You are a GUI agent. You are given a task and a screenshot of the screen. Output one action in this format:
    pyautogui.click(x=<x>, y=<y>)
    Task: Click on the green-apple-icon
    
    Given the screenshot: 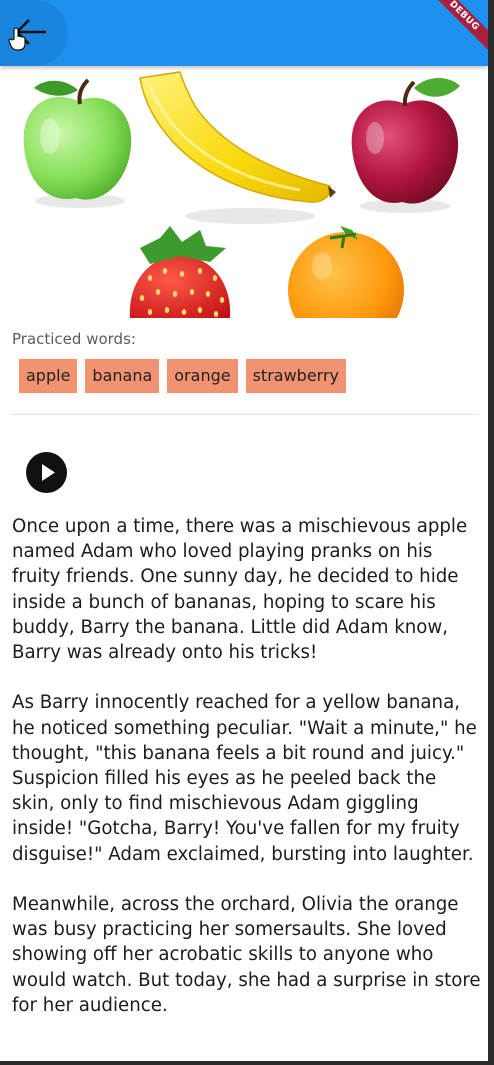 What is the action you would take?
    pyautogui.click(x=77, y=143)
    